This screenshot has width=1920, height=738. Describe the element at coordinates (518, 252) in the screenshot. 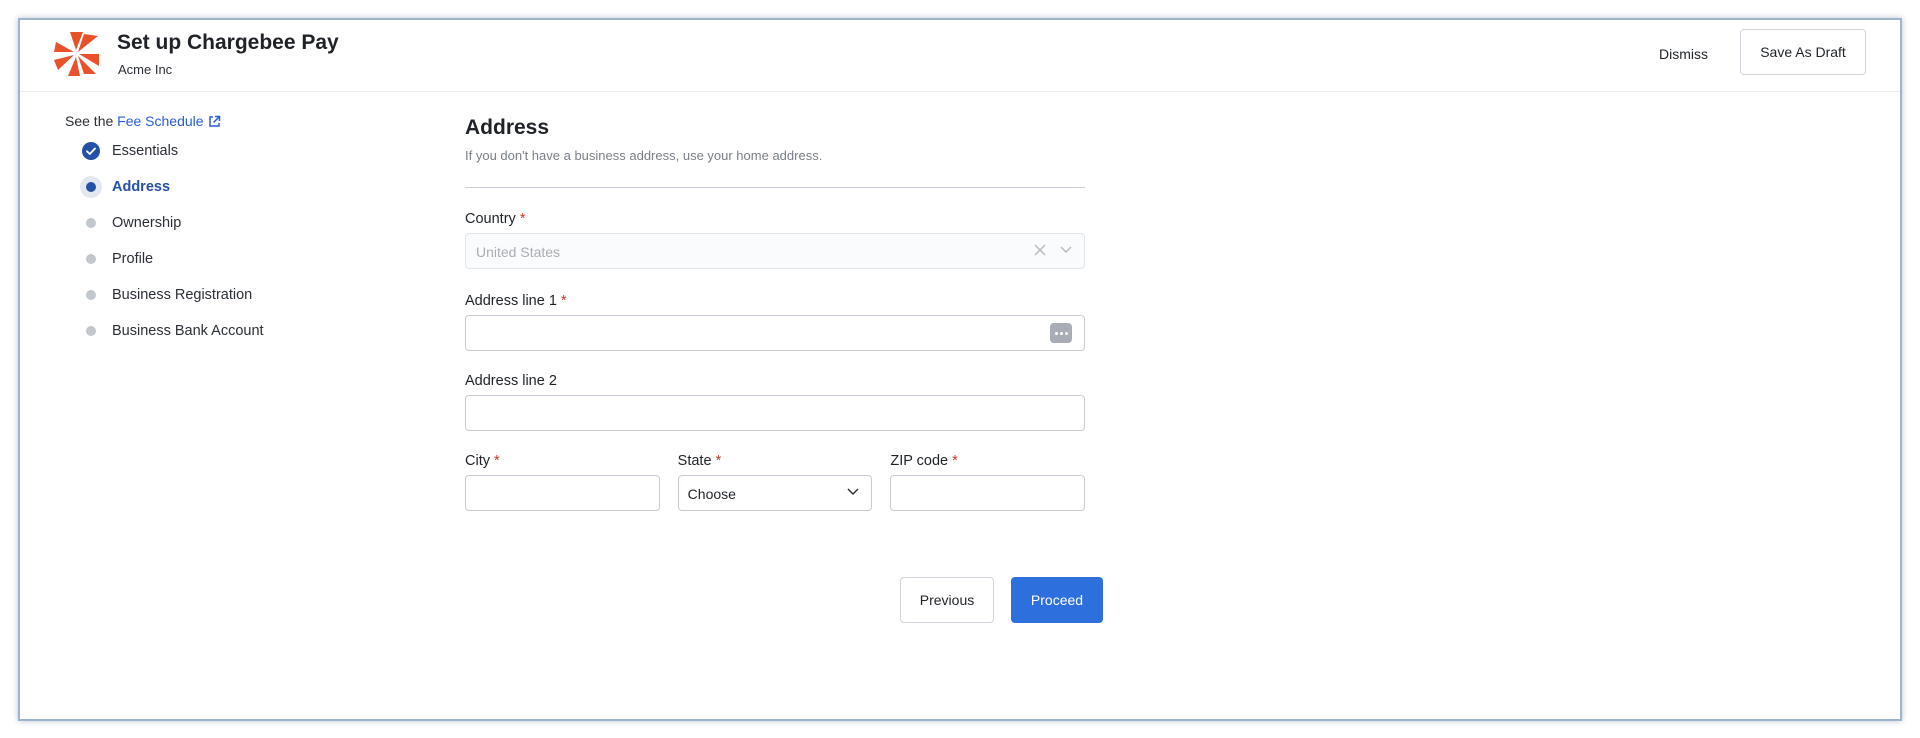

I see `country-value: United States` at that location.